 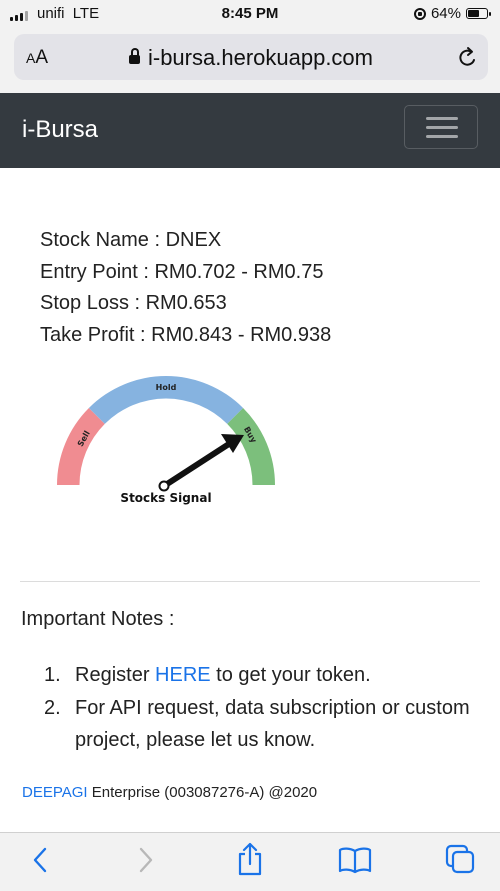 I want to click on brand-logo: i-Bursa, so click(x=60, y=130).